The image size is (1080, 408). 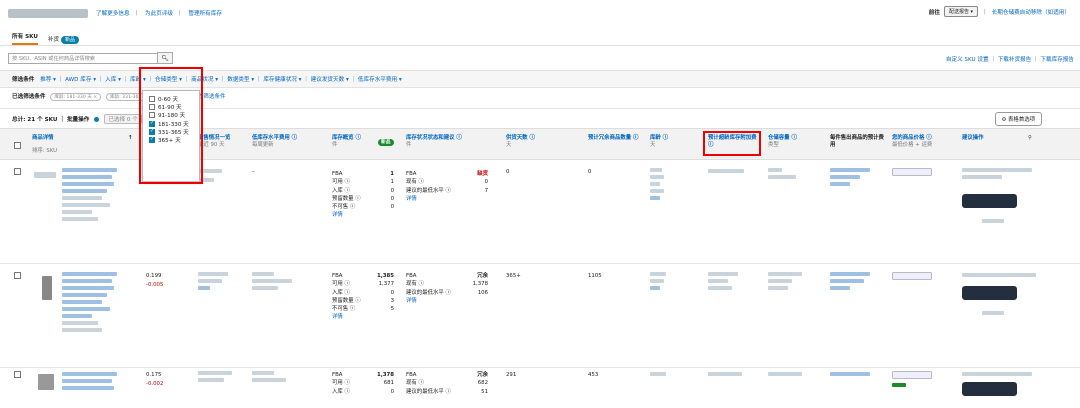 I want to click on goto-select-value: 配送报告, so click(x=958, y=12).